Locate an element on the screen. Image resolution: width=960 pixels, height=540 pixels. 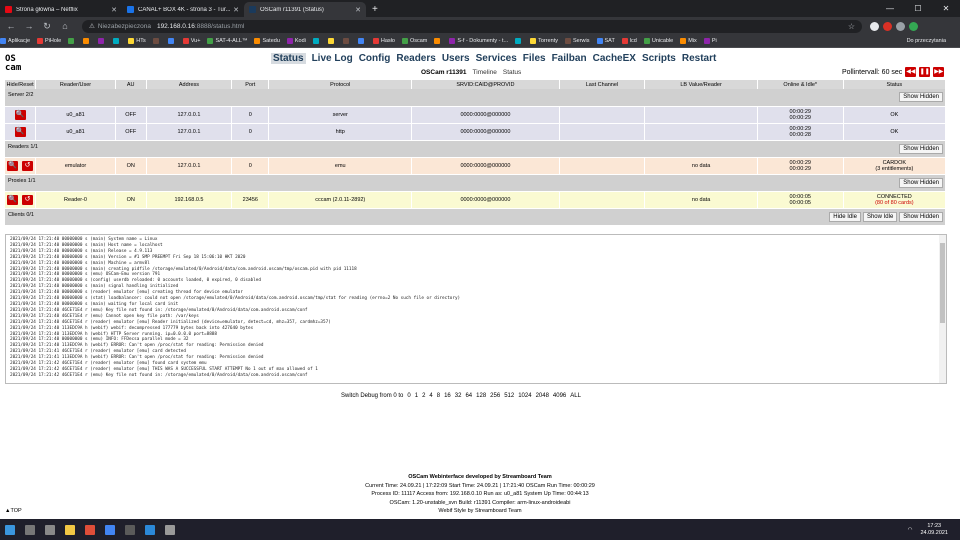
bookmark-item: SAT-4-ALL™ is located at coordinates (227, 41).